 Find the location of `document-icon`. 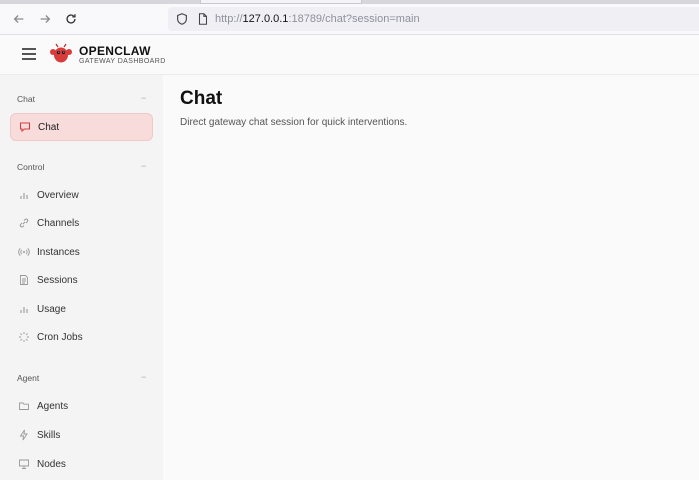

document-icon is located at coordinates (24, 280).